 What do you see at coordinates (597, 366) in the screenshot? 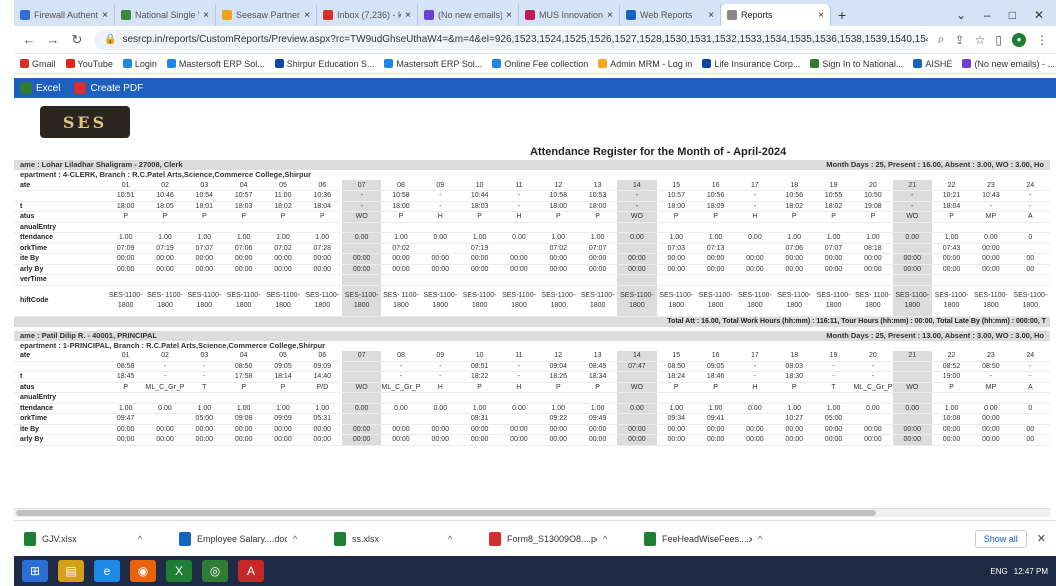
I see `table-cell: 08:45` at bounding box center [597, 366].